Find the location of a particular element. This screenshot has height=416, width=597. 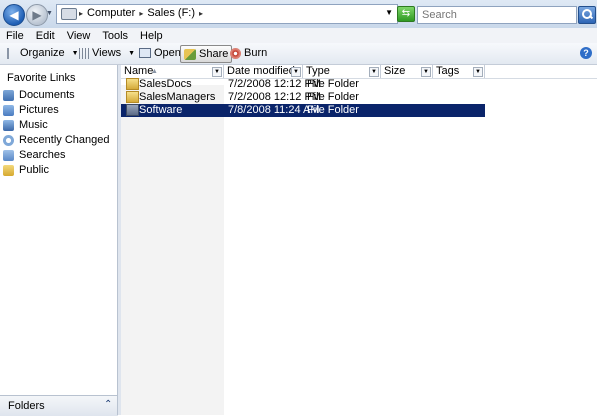

back-button: ◀ is located at coordinates (14, 15).